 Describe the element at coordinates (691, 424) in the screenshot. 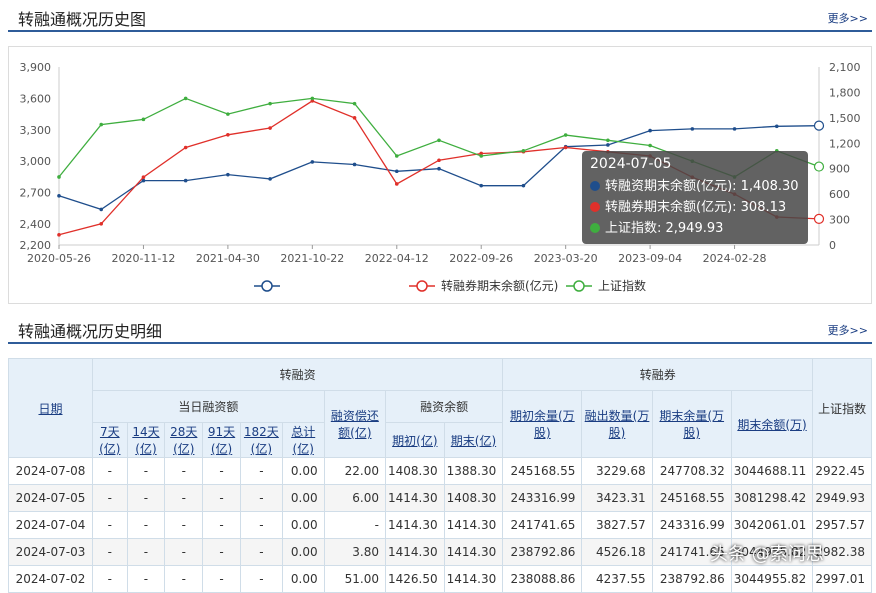

I see `sec-close-volume-header: 期末余量(万股)` at that location.